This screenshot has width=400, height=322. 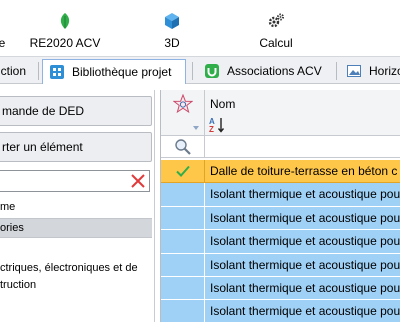 What do you see at coordinates (138, 181) in the screenshot?
I see `close-icon` at bounding box center [138, 181].